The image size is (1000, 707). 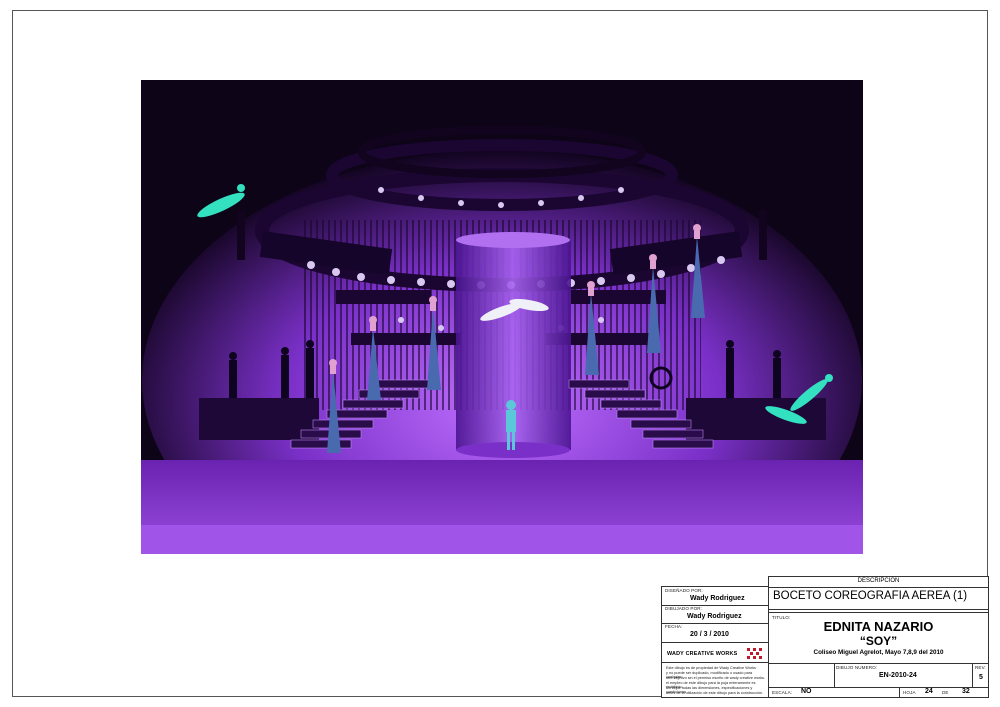 I want to click on fecha-label: FECHA:, so click(x=674, y=626).